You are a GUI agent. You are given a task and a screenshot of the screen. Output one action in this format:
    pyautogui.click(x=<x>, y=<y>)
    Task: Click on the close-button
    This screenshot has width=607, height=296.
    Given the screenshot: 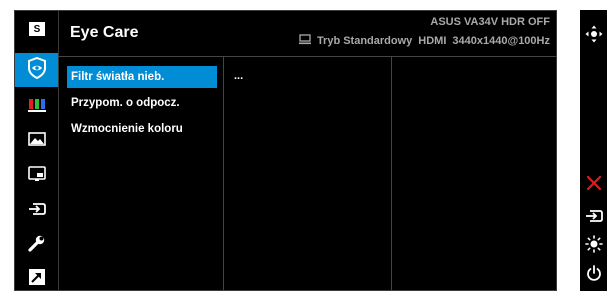 What is the action you would take?
    pyautogui.click(x=593, y=185)
    